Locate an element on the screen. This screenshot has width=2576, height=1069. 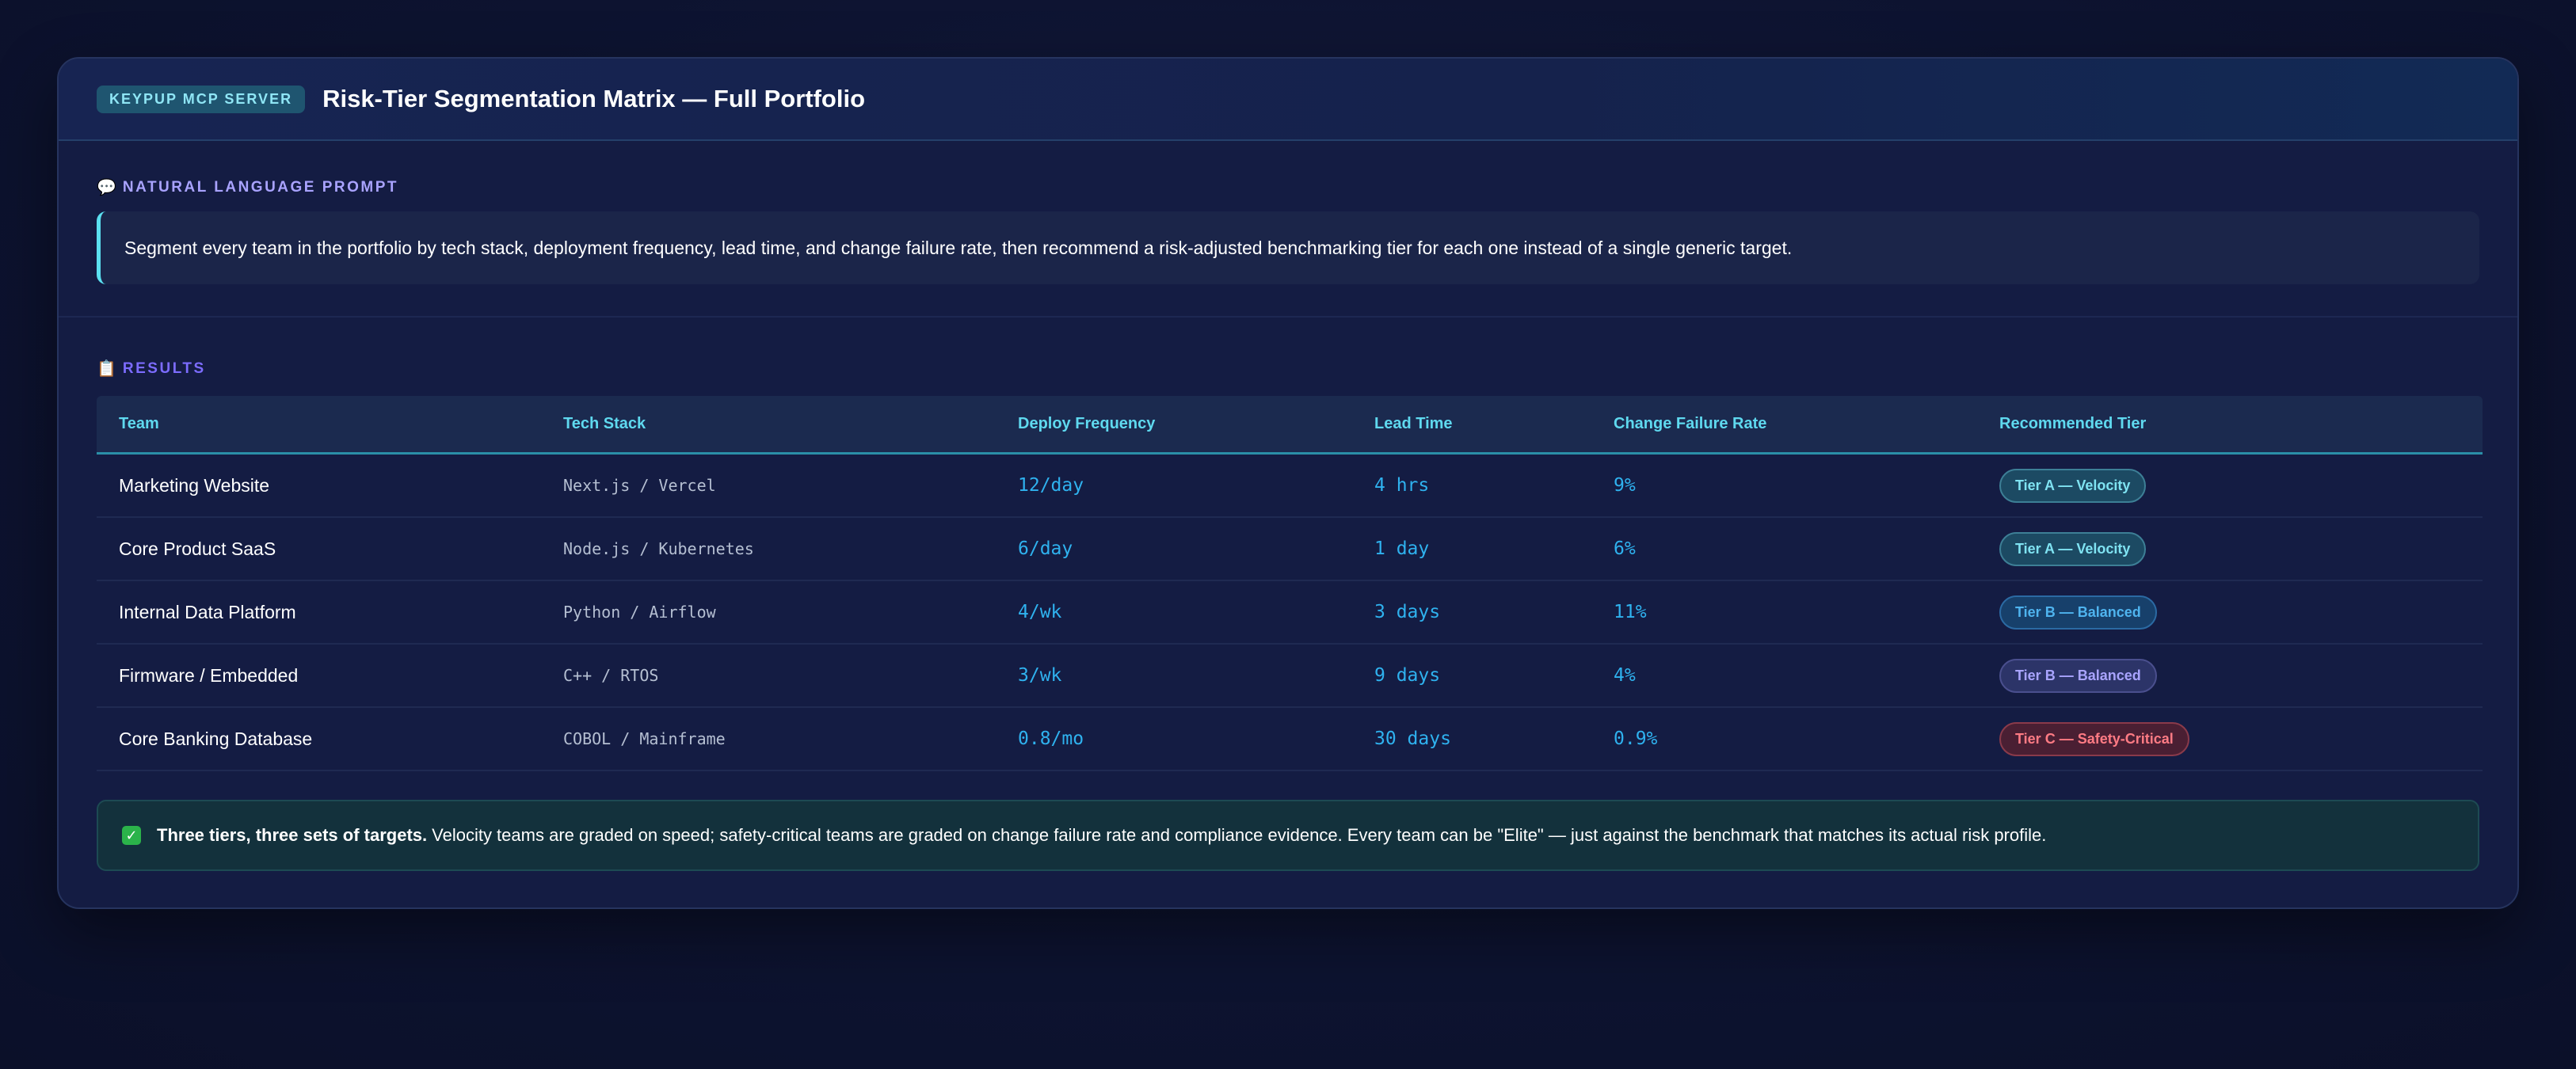
change-failure-rate: 0.9% is located at coordinates (1636, 739).